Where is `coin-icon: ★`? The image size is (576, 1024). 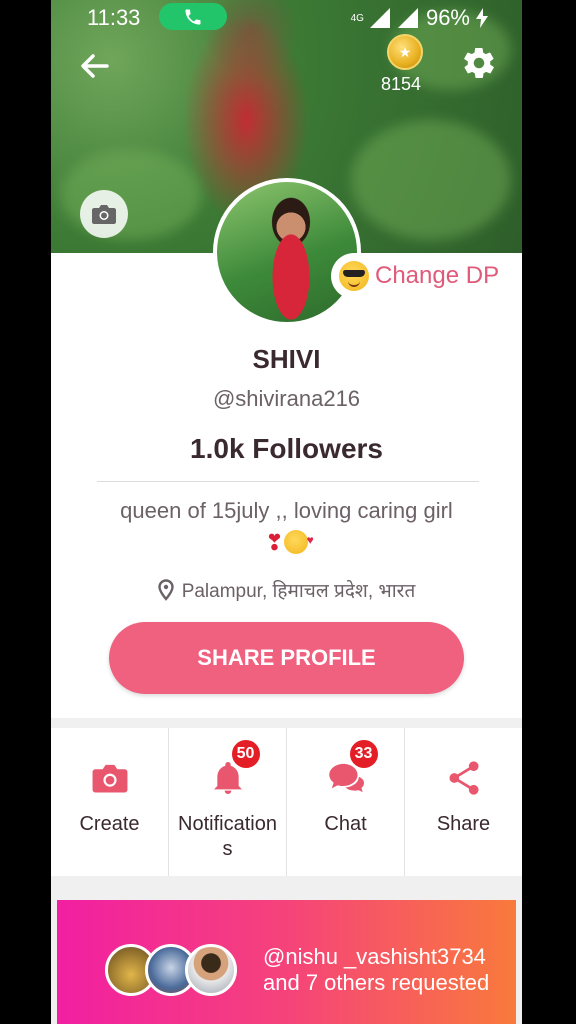 coin-icon: ★ is located at coordinates (405, 52).